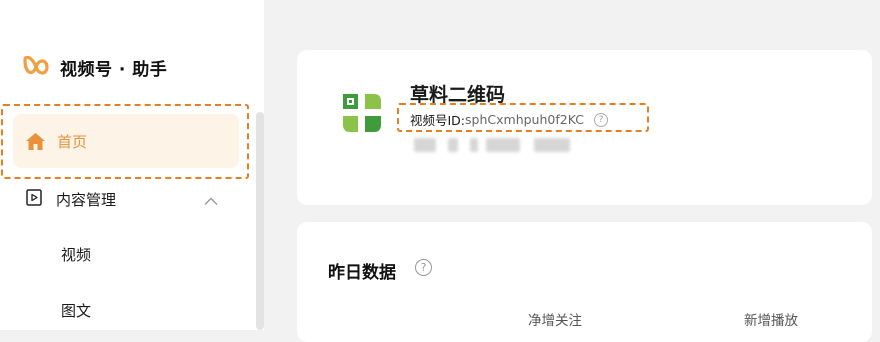 This screenshot has height=342, width=880. What do you see at coordinates (126, 199) in the screenshot?
I see `sidebar-item-content-management: 内容管理` at bounding box center [126, 199].